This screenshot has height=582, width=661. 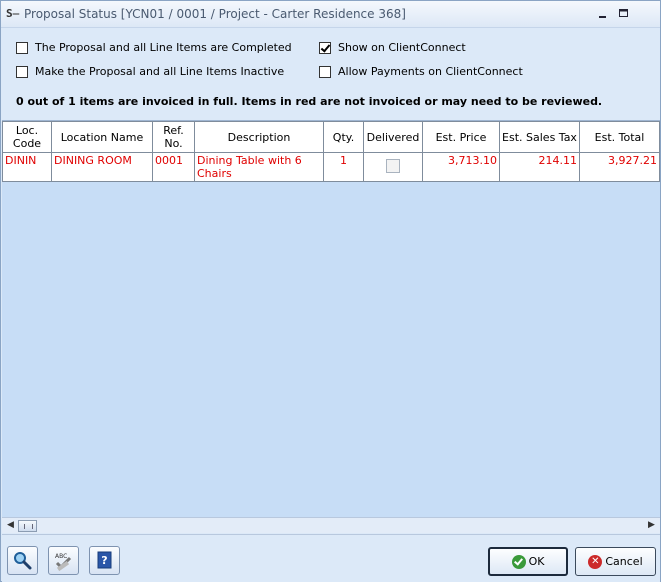 I want to click on allow-payments-label: Allow Payments on ClientConnect, so click(x=430, y=71).